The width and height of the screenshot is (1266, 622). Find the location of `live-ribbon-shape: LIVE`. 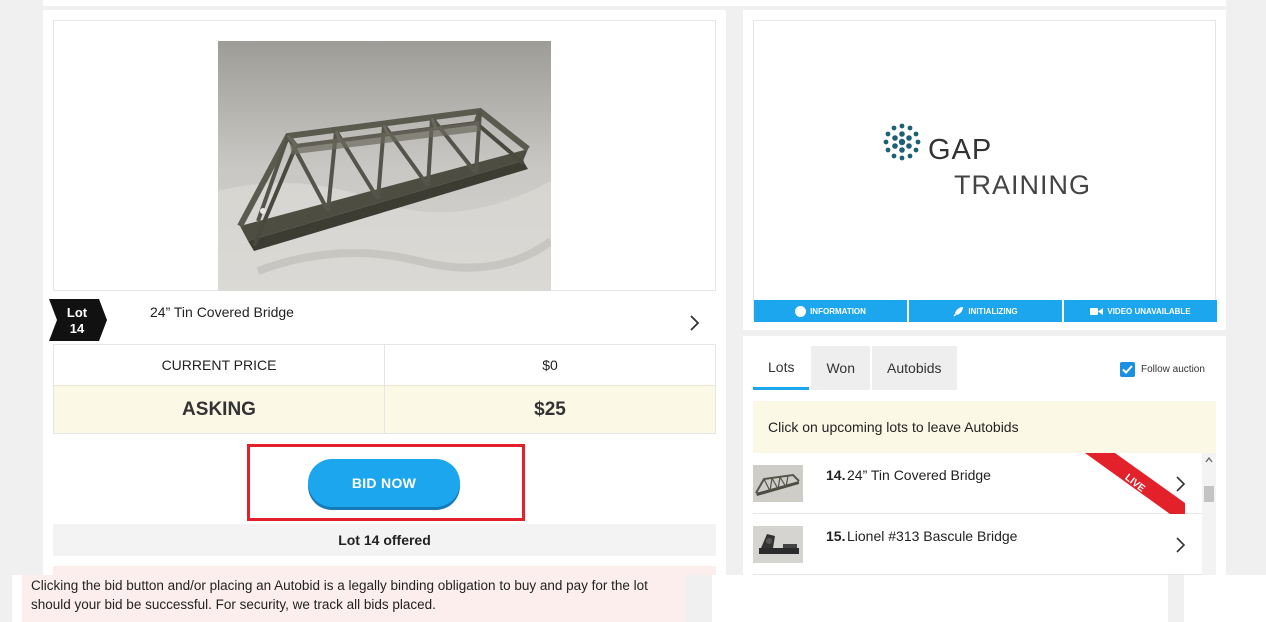

live-ribbon-shape: LIVE is located at coordinates (1135, 483).